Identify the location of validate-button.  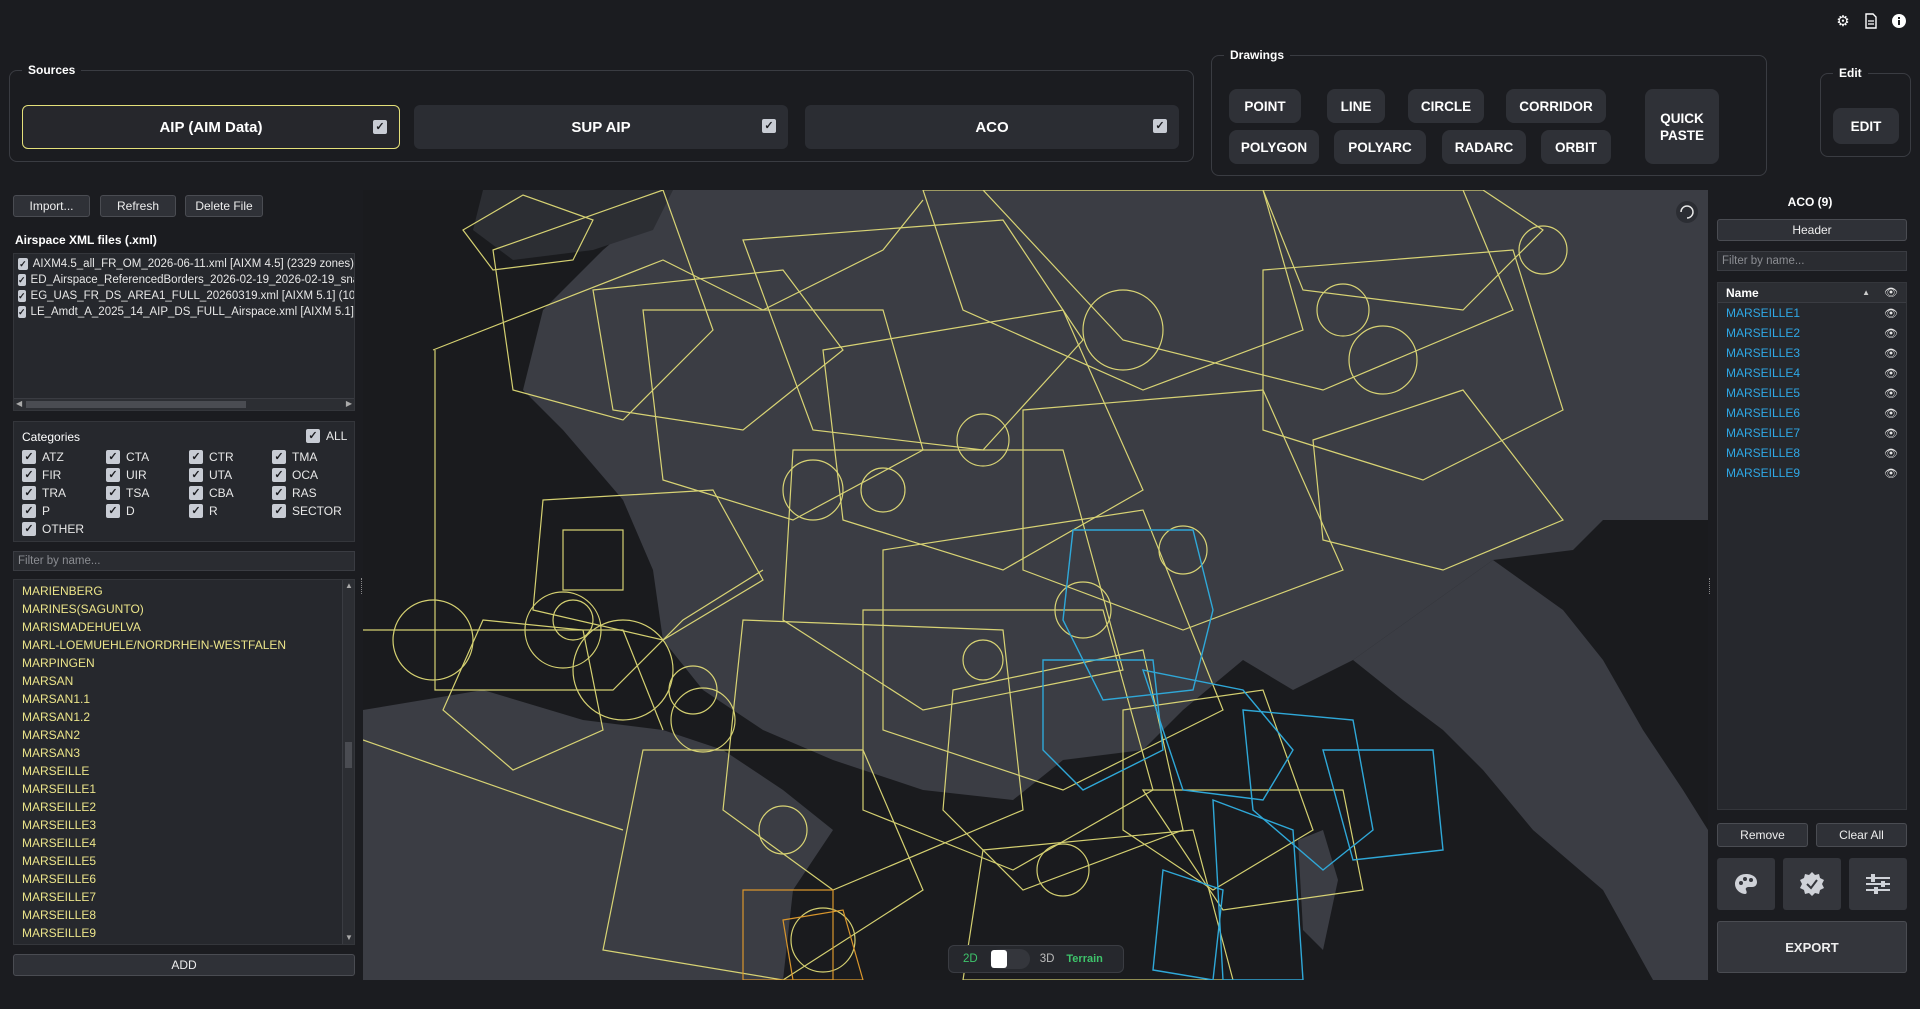
(1812, 884).